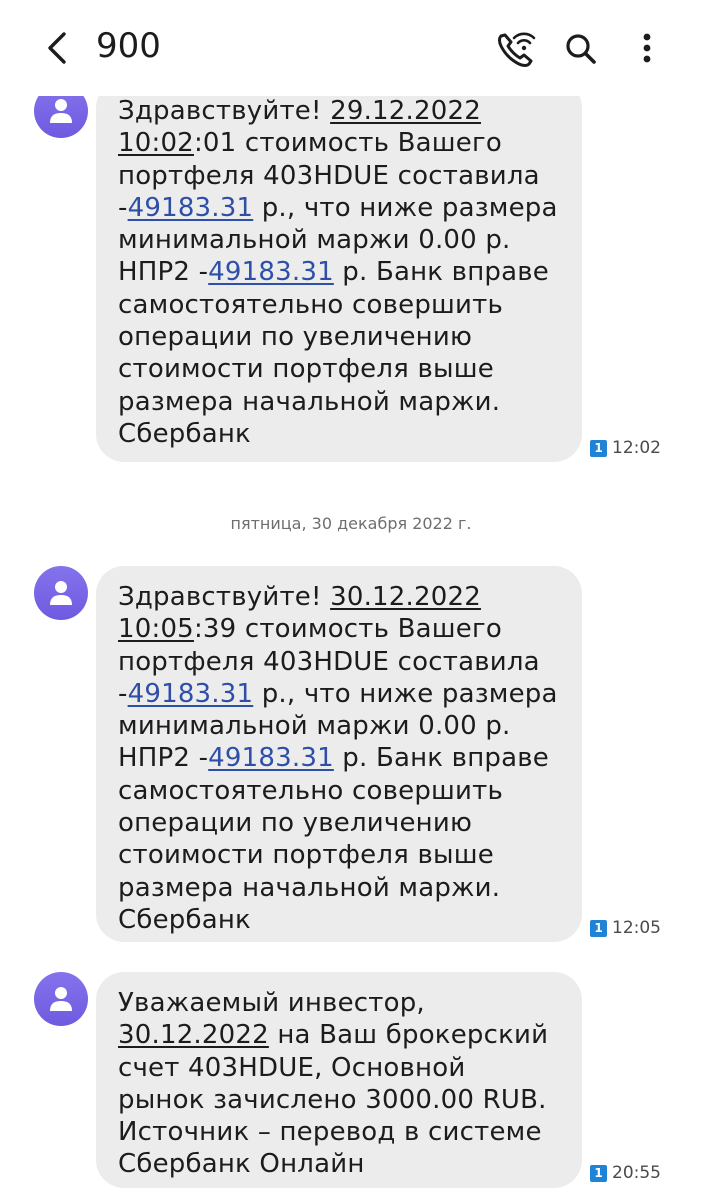  Describe the element at coordinates (58, 48) in the screenshot. I see `back-arrow-icon` at that location.